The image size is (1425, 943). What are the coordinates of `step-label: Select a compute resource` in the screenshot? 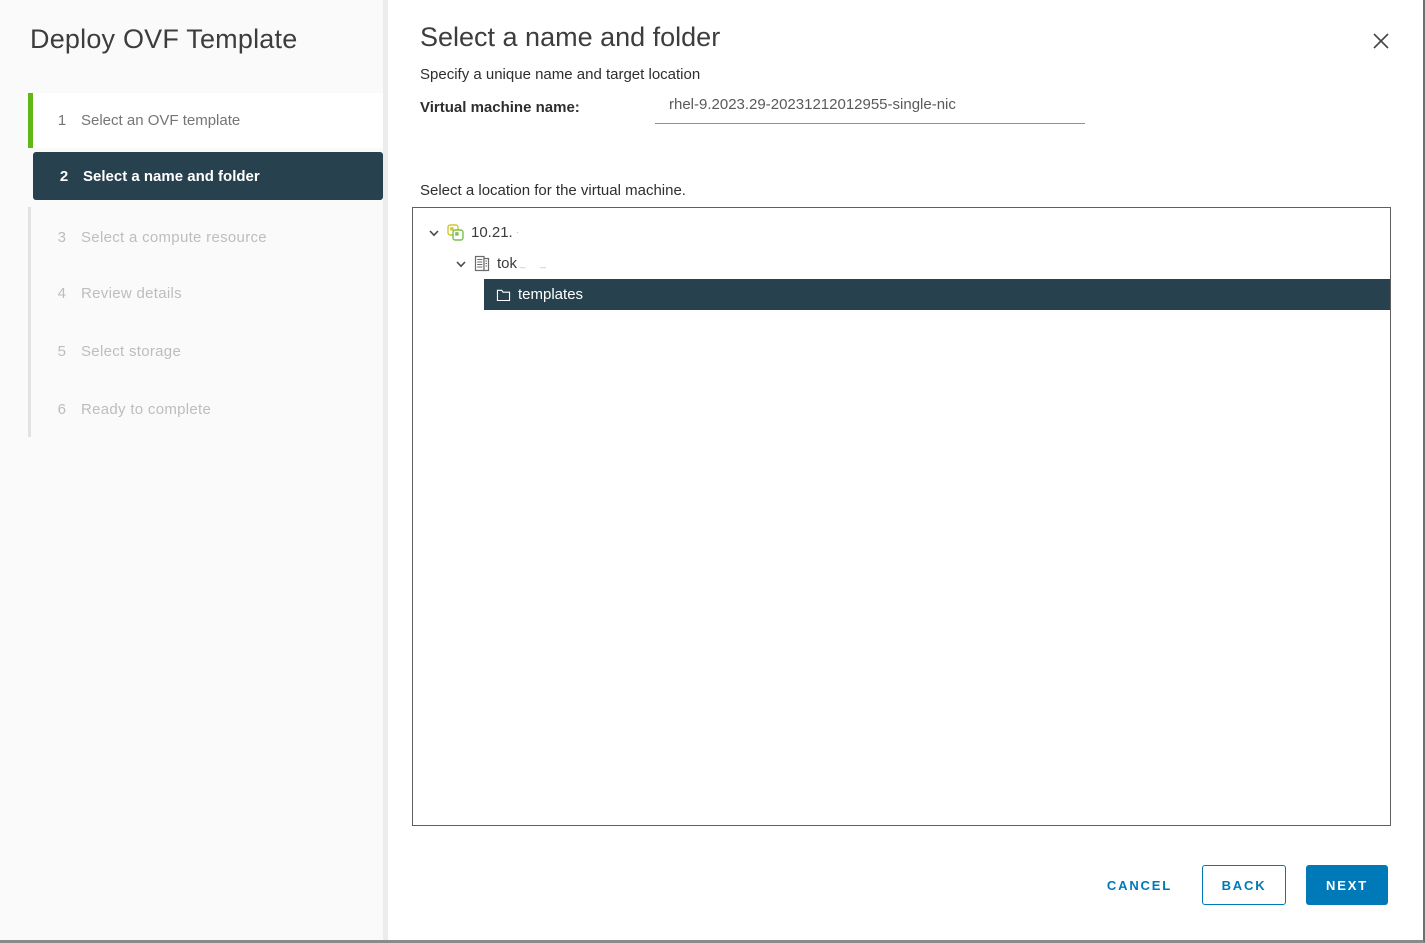 It's located at (174, 237).